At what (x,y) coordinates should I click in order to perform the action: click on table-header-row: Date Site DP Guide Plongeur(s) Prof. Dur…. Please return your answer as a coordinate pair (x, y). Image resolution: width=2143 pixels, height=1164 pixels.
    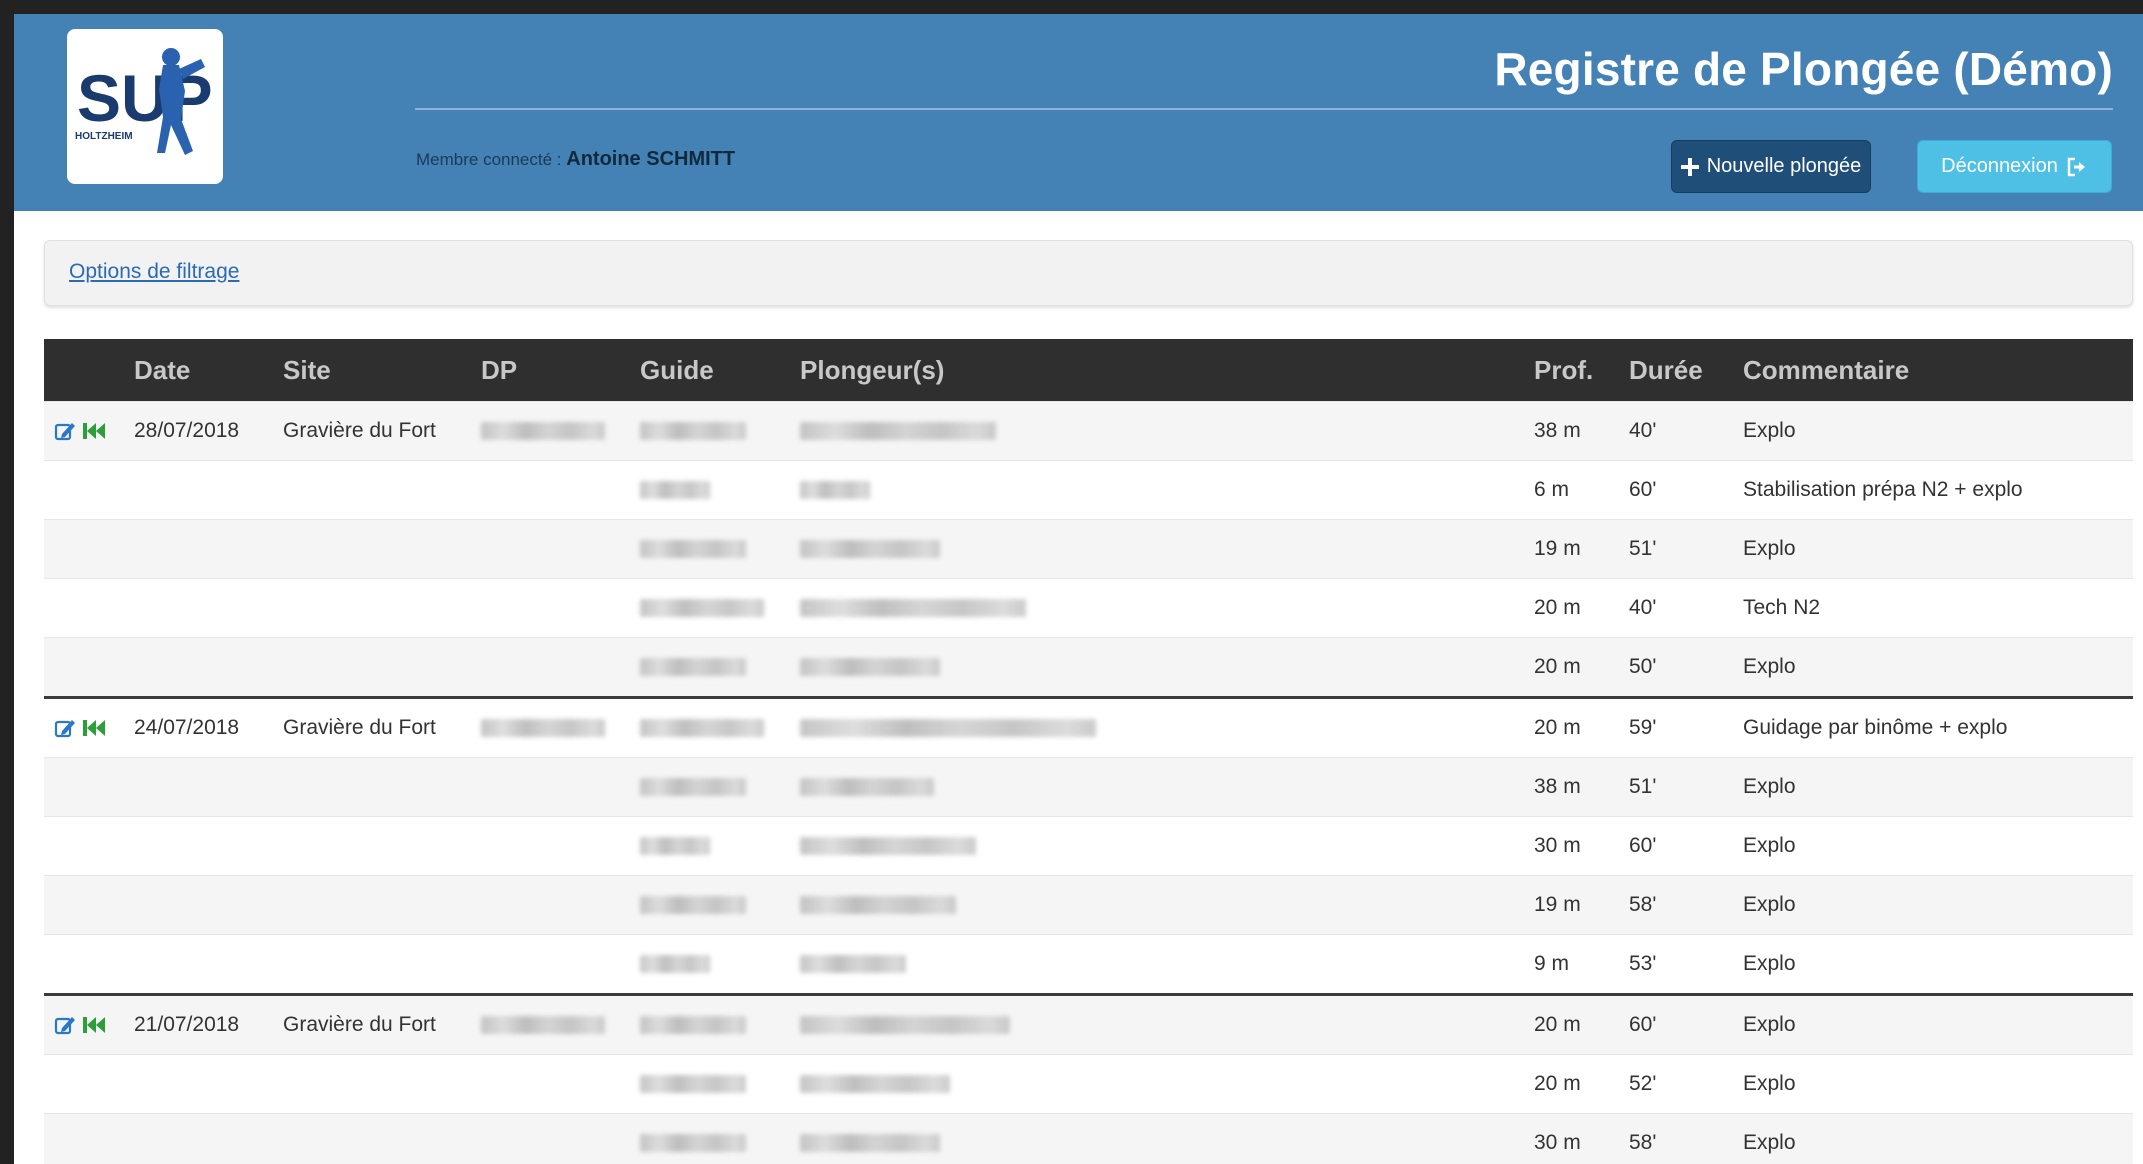
    Looking at the image, I should click on (1088, 370).